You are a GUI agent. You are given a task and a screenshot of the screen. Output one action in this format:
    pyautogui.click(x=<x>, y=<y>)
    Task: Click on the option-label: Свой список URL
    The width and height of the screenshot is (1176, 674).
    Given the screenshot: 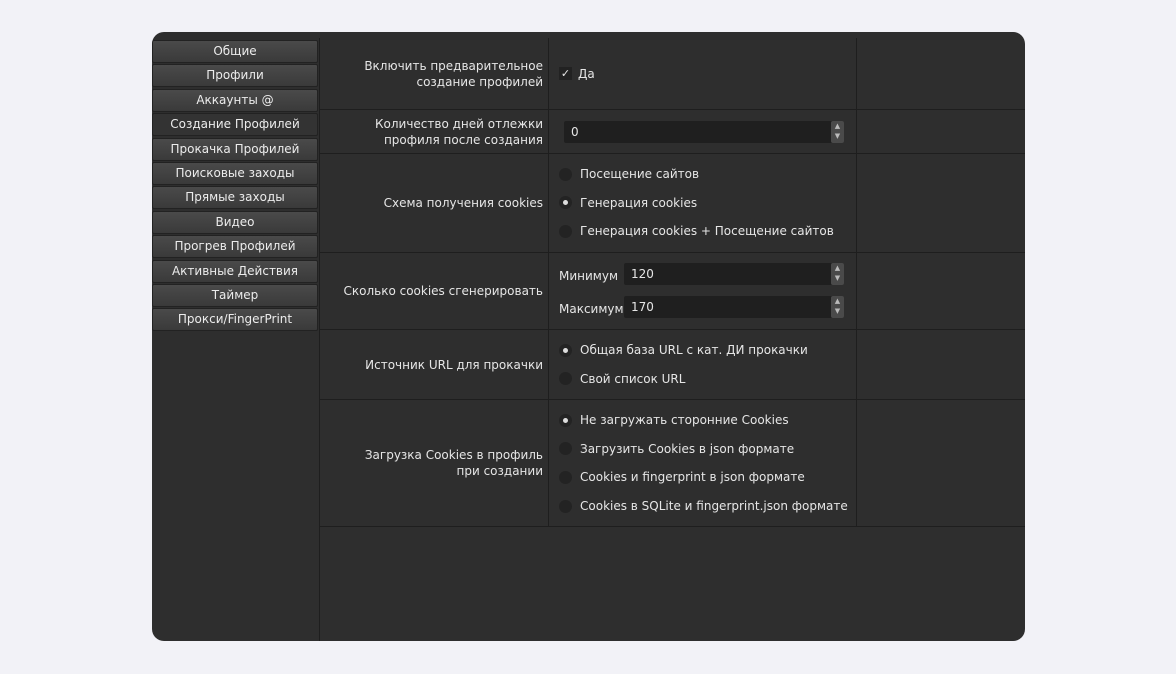 What is the action you would take?
    pyautogui.click(x=633, y=378)
    